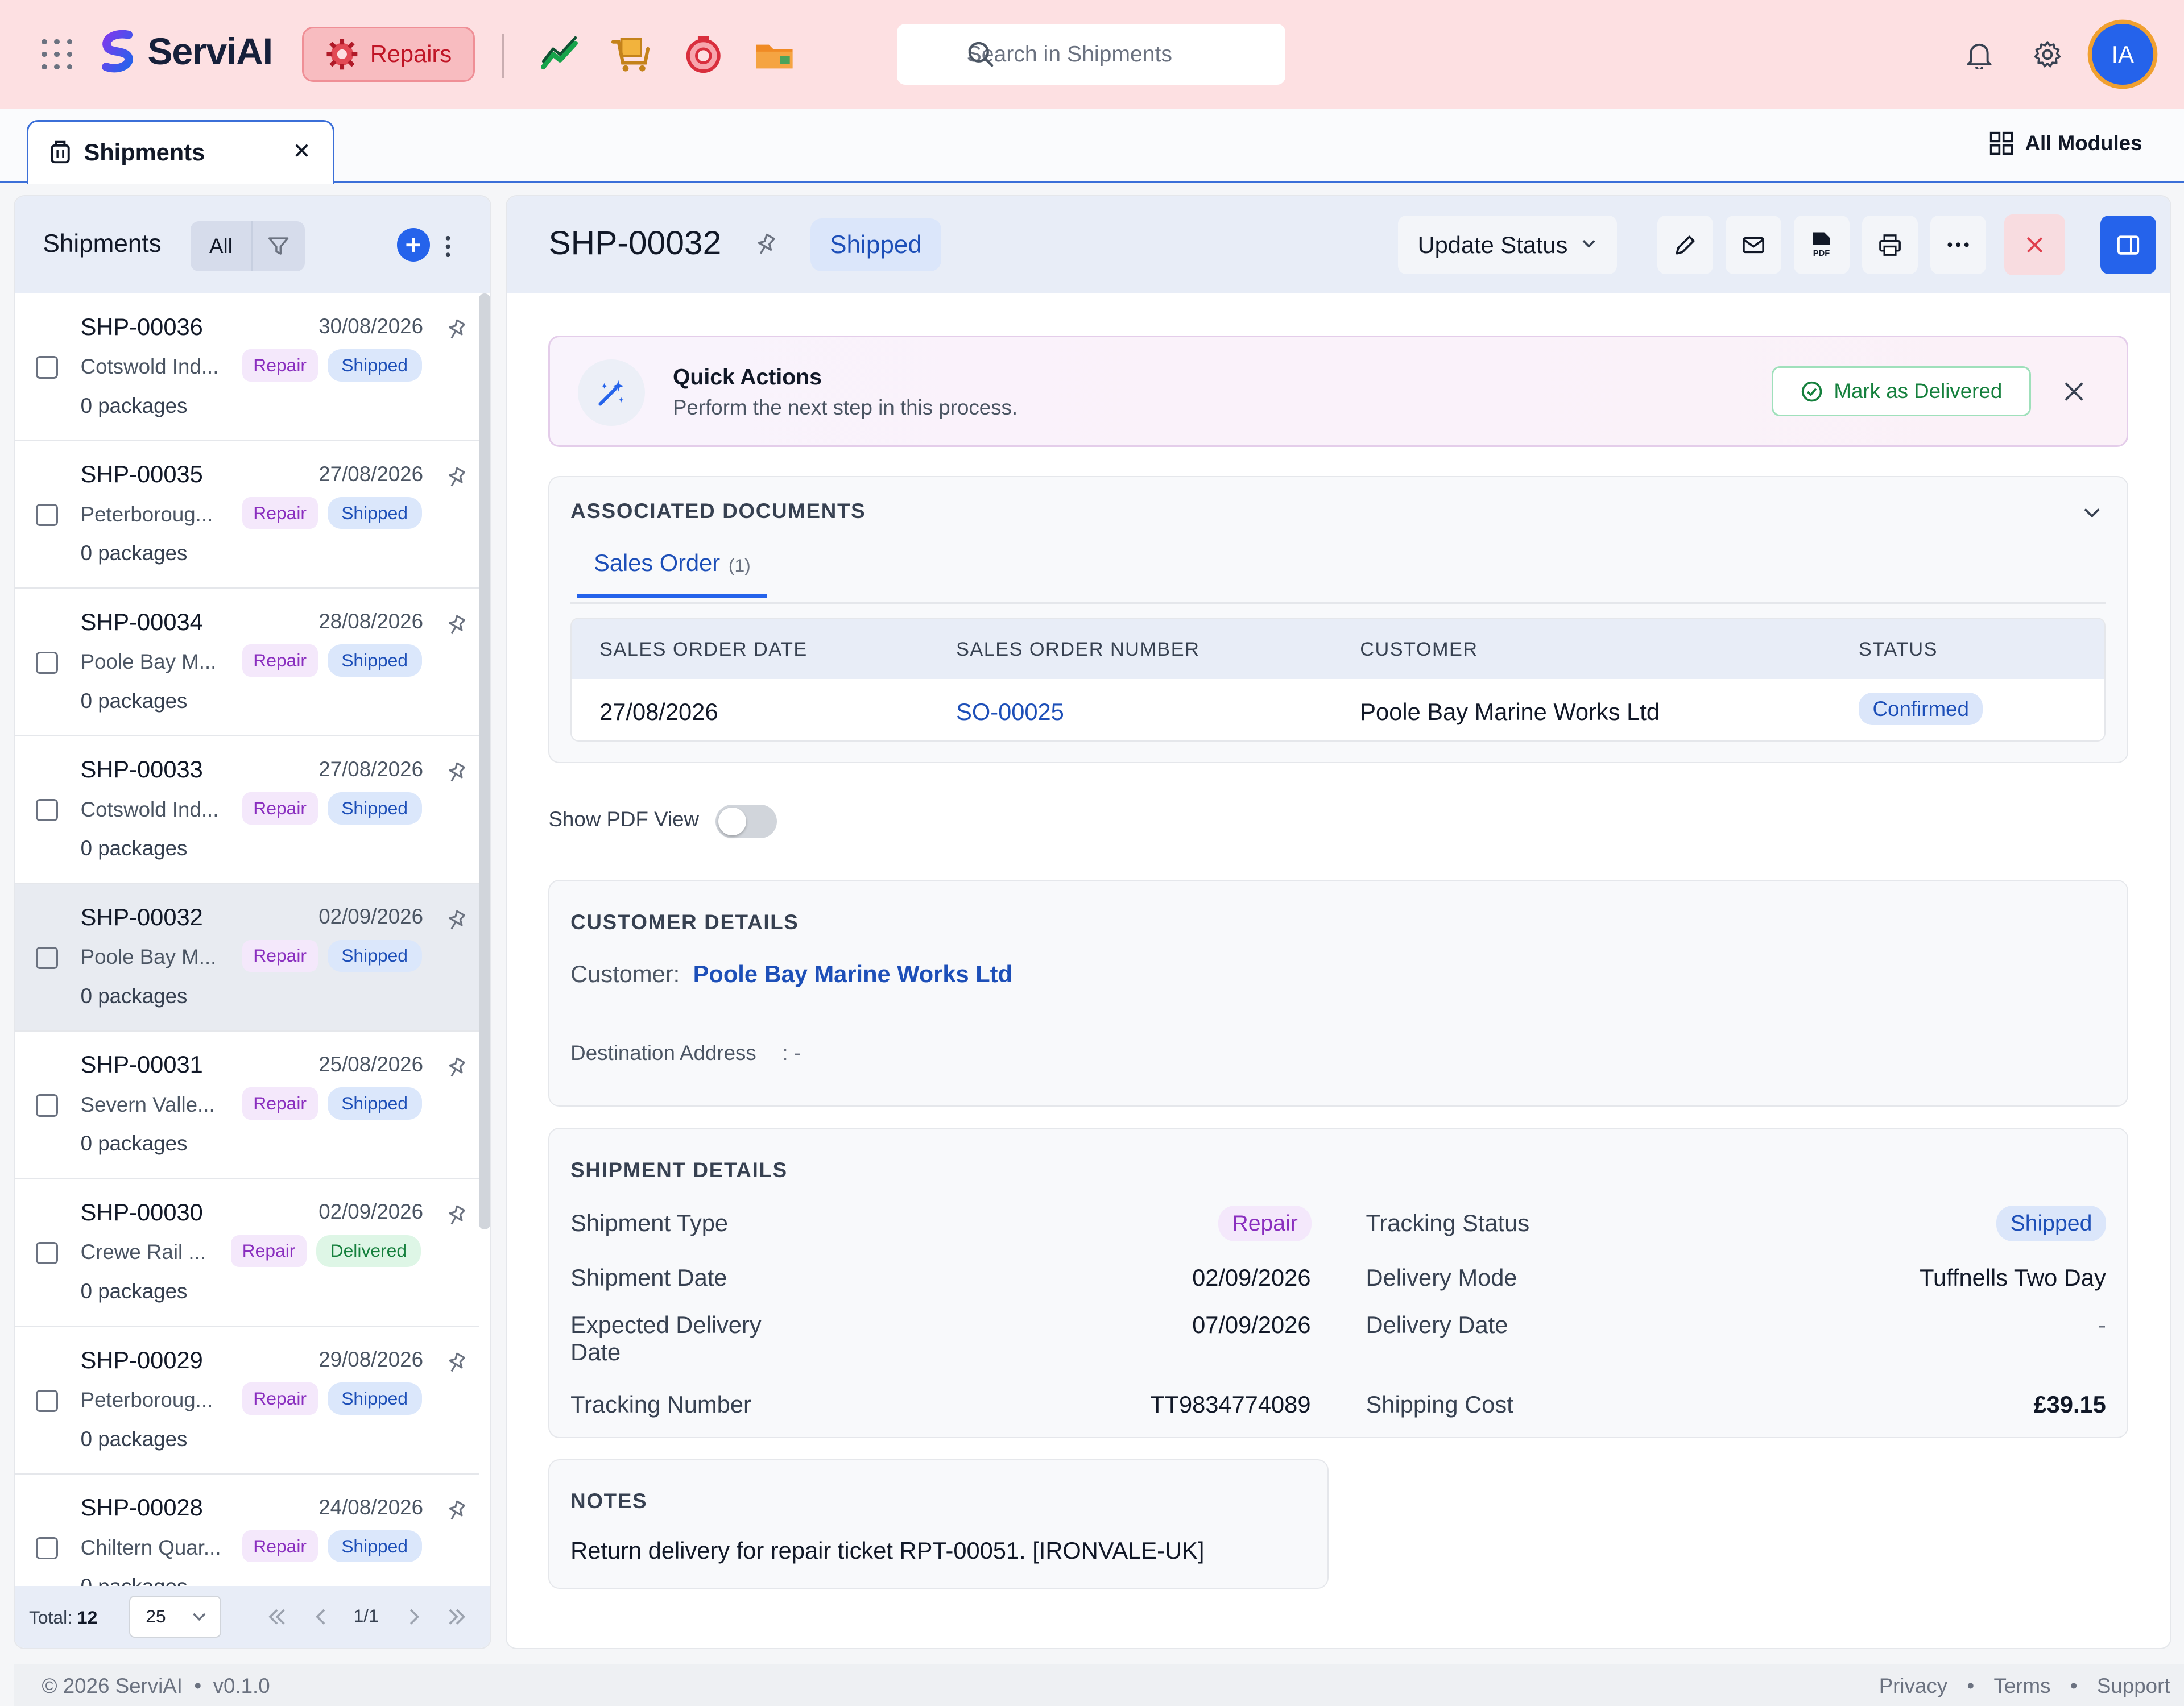 The image size is (2184, 1706). I want to click on delivery-mode-value: Tuffnells Two Day, so click(2013, 1277).